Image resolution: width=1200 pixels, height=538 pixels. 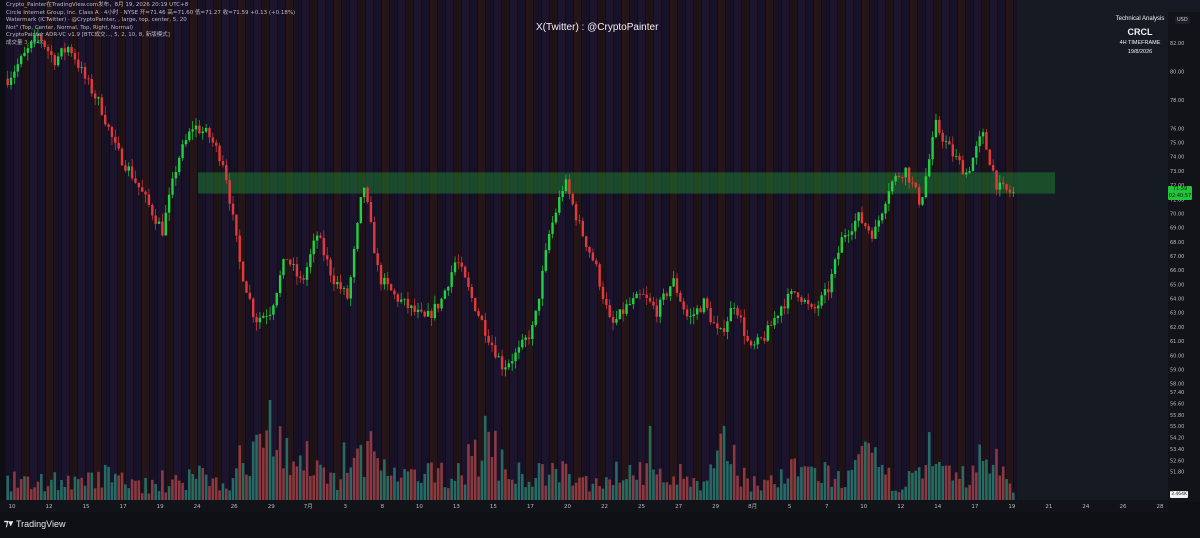 I want to click on currency-button: USD, so click(x=1182, y=20).